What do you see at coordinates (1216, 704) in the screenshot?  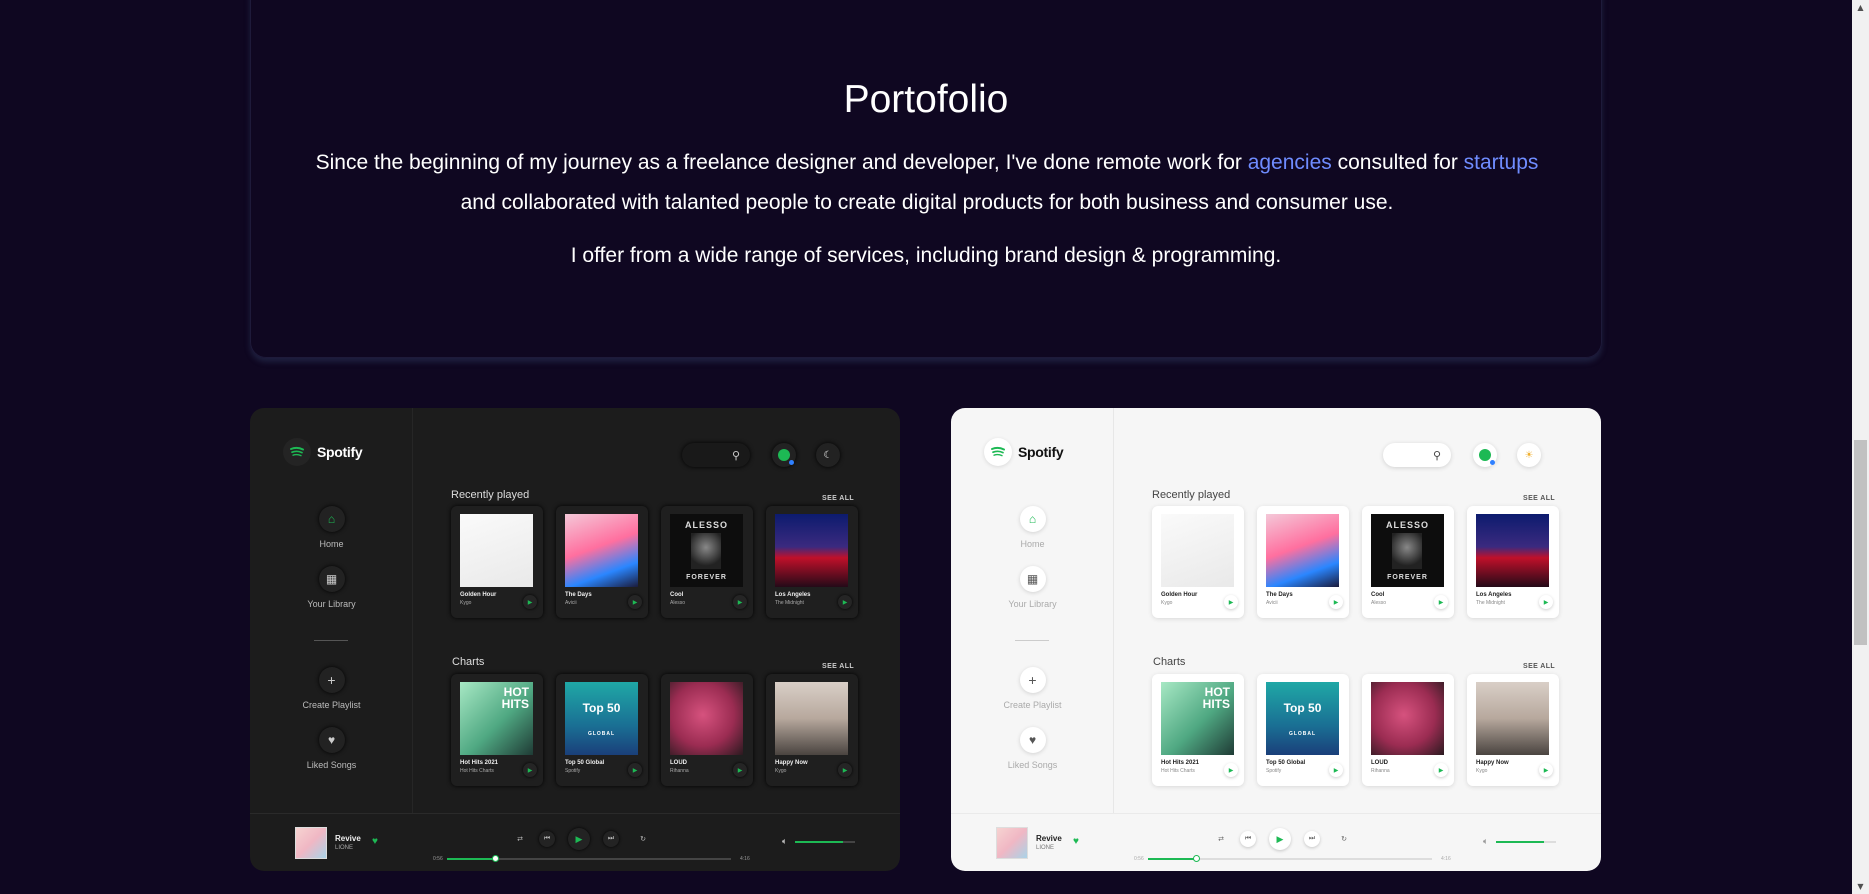 I see `cover-text: HITS` at bounding box center [1216, 704].